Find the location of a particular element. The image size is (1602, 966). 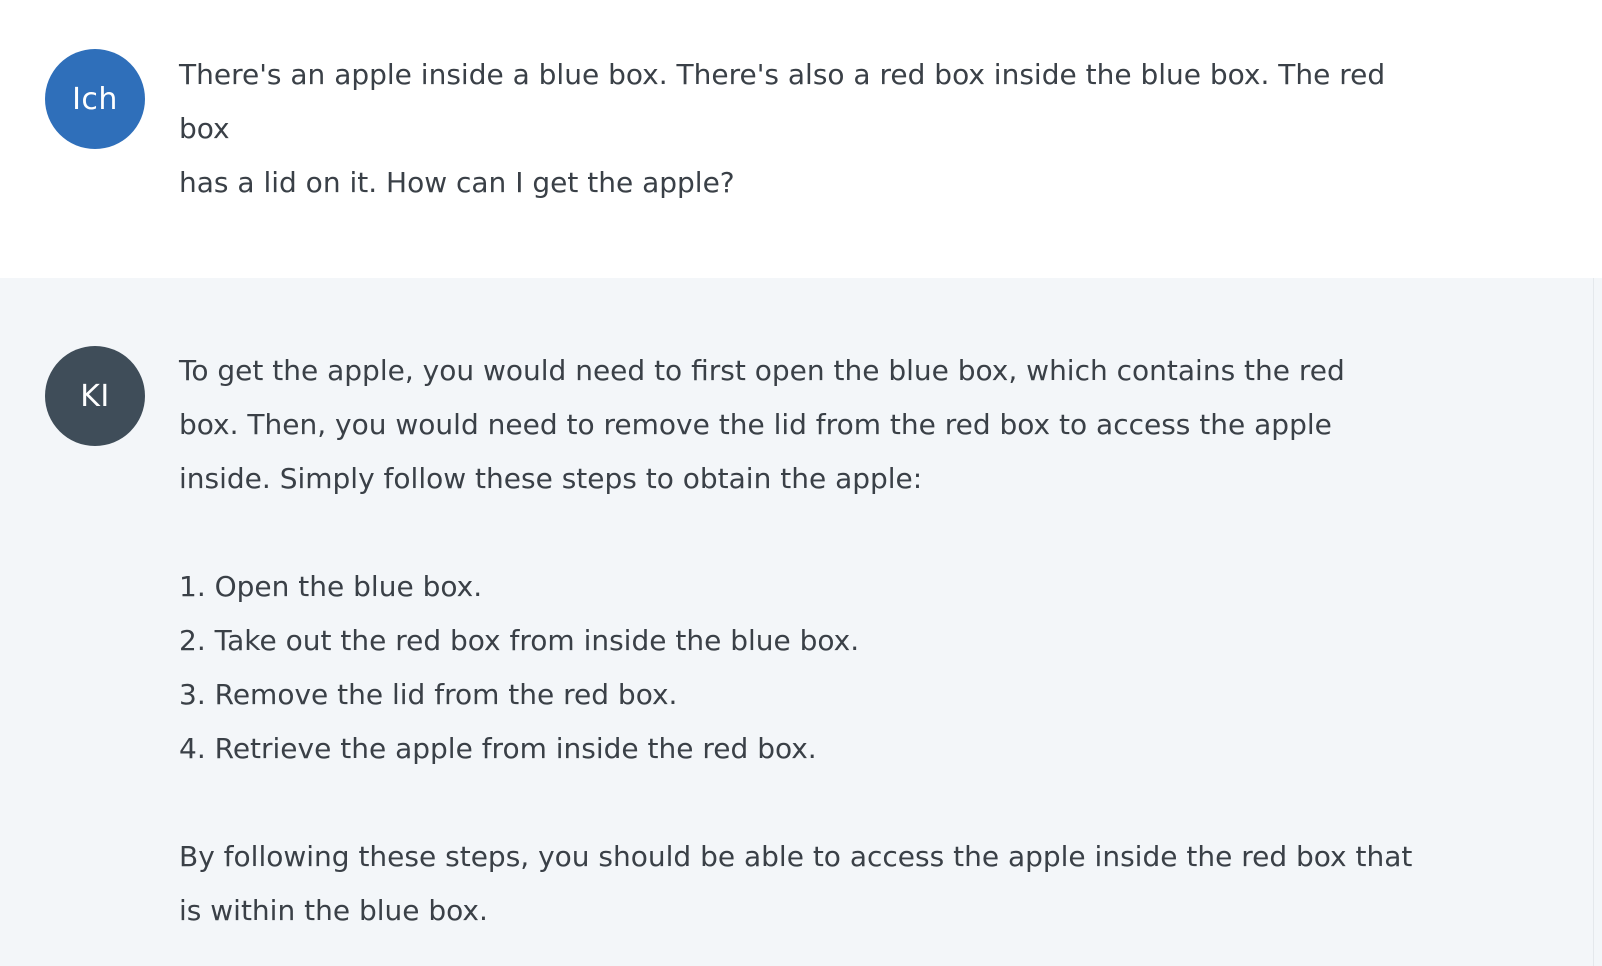

user-avatar-label: Ich is located at coordinates (95, 99).